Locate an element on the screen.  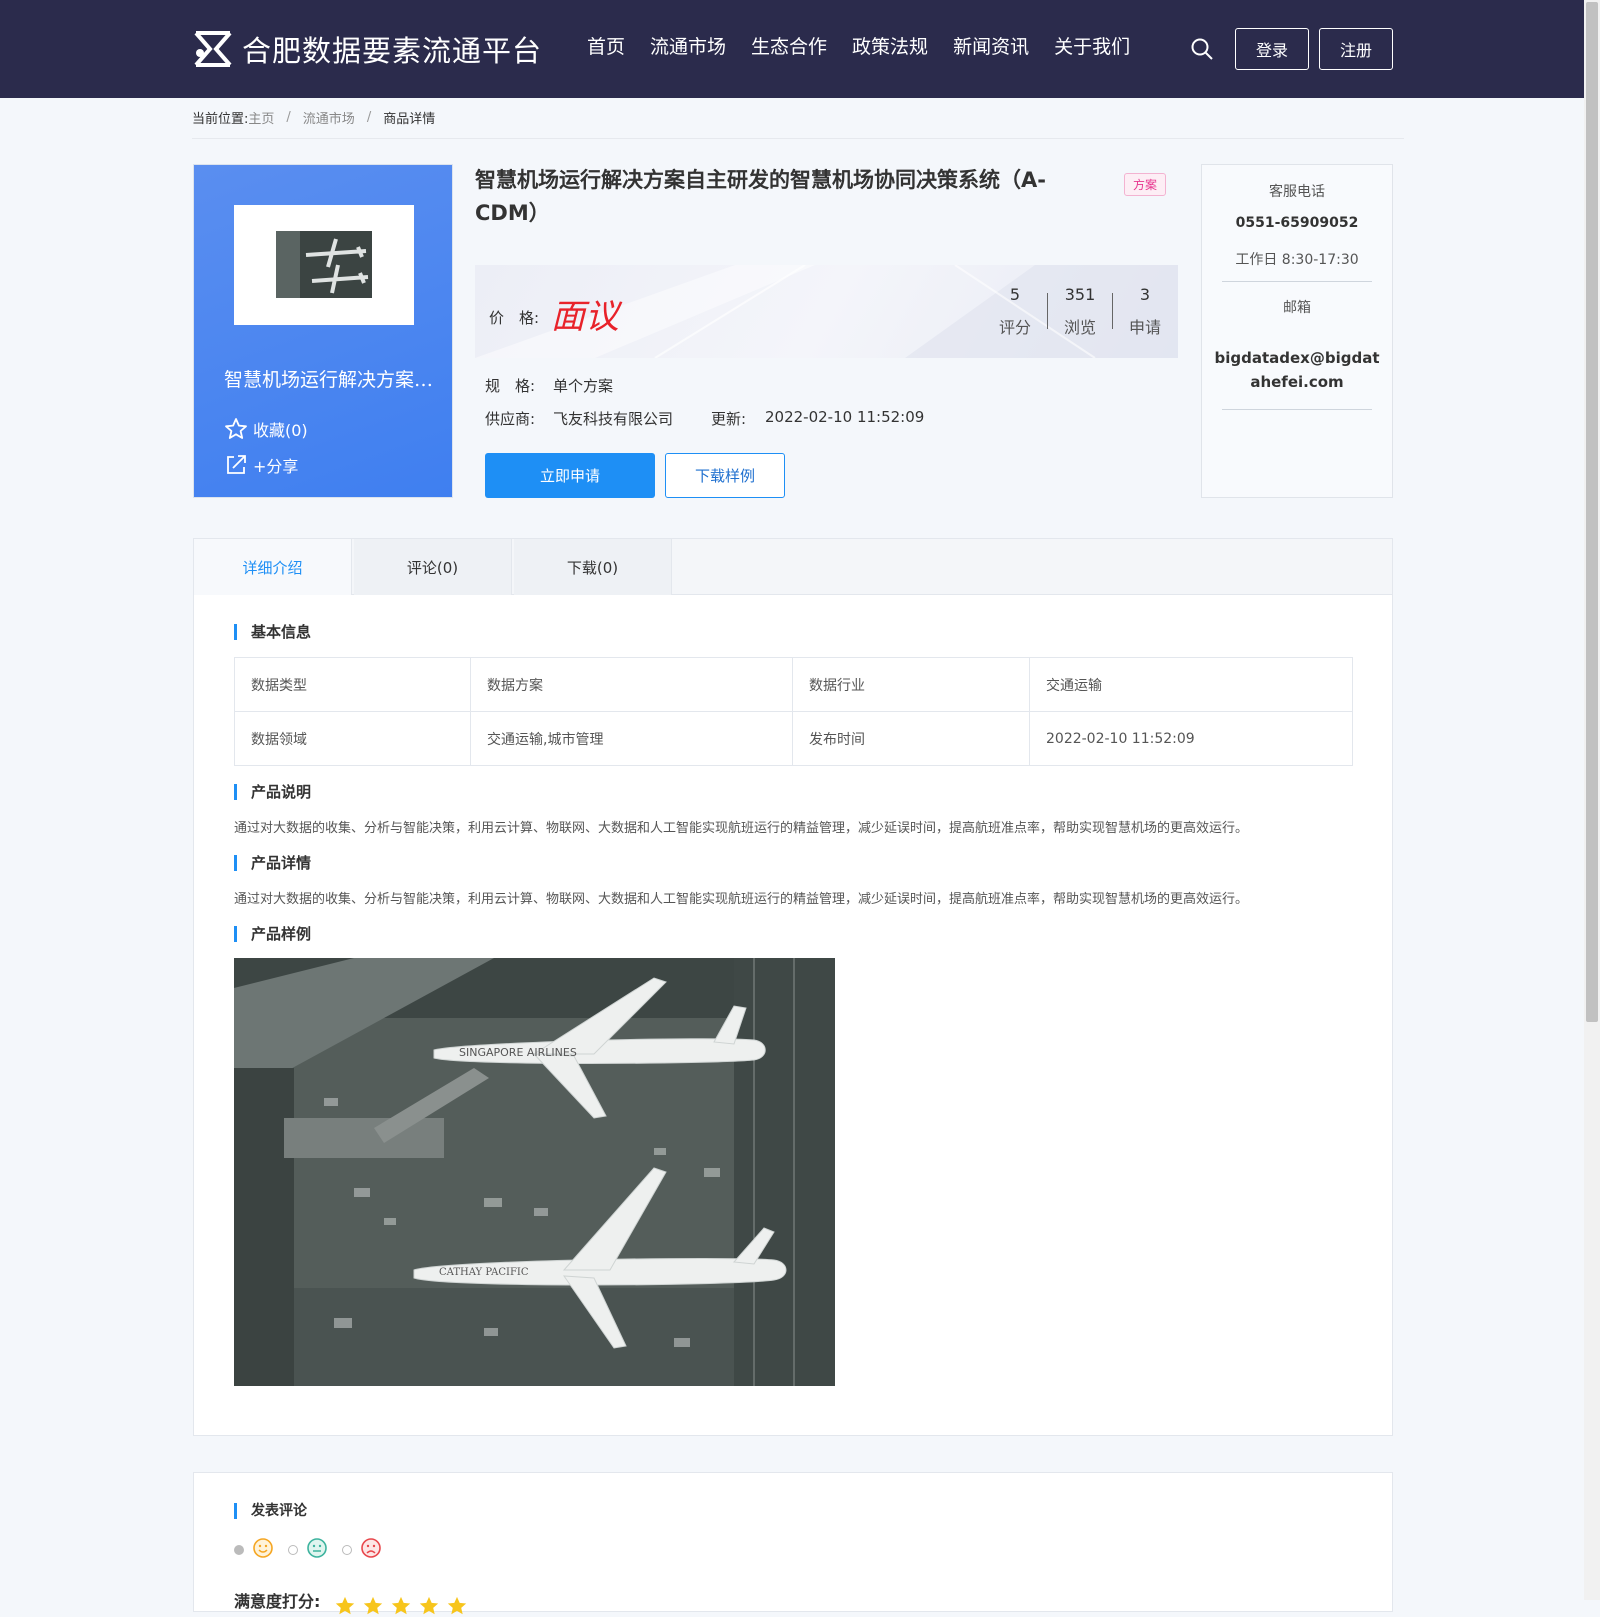
share-label: +分享 is located at coordinates (276, 466).